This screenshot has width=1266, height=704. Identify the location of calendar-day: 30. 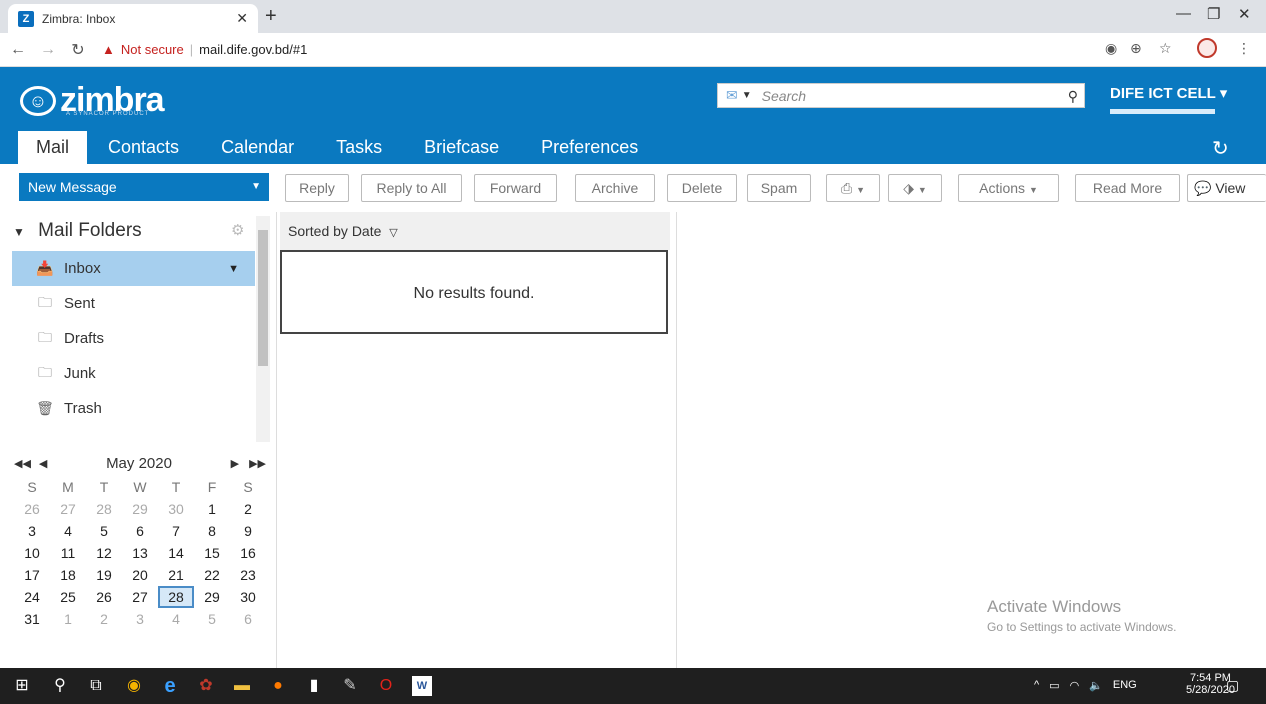
(176, 509).